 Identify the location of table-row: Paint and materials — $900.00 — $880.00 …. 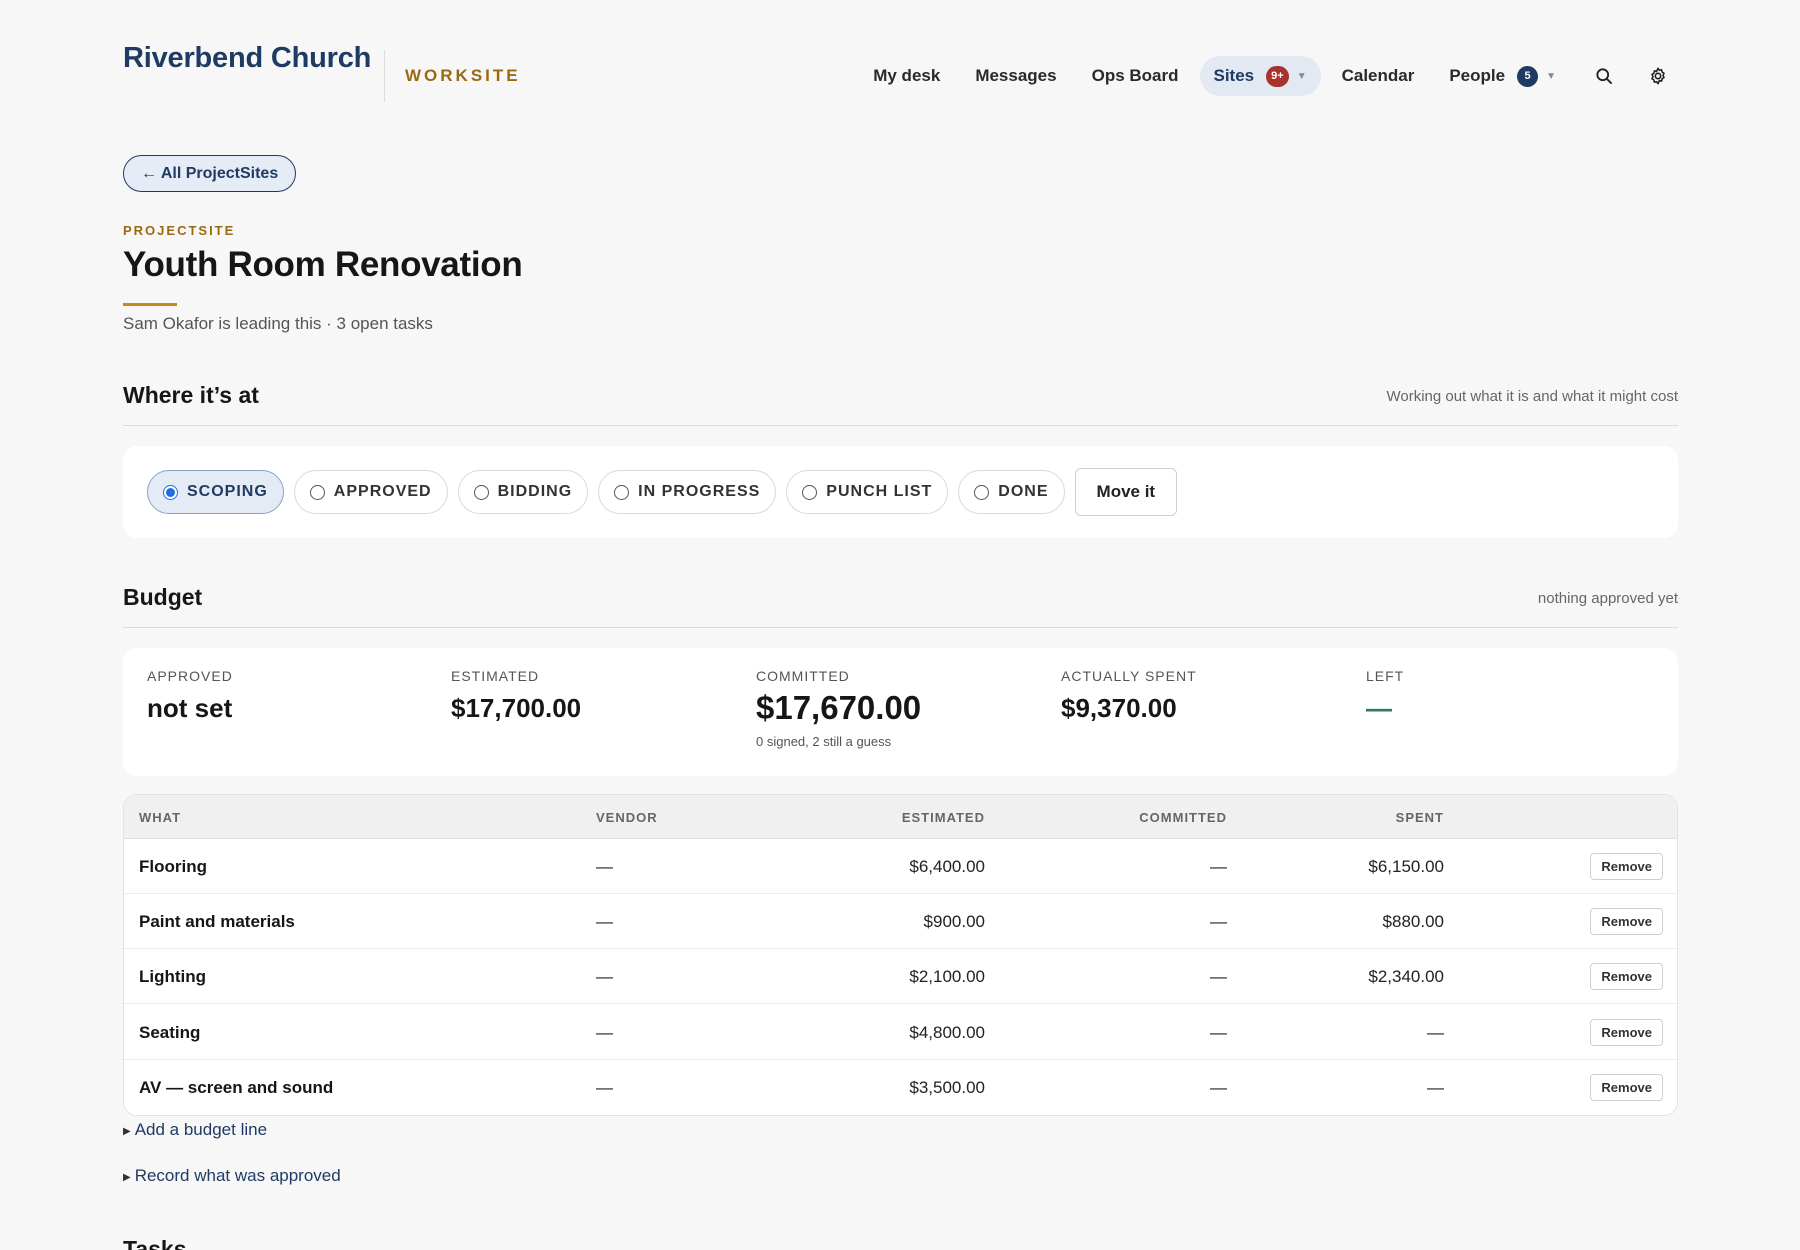
(900, 921).